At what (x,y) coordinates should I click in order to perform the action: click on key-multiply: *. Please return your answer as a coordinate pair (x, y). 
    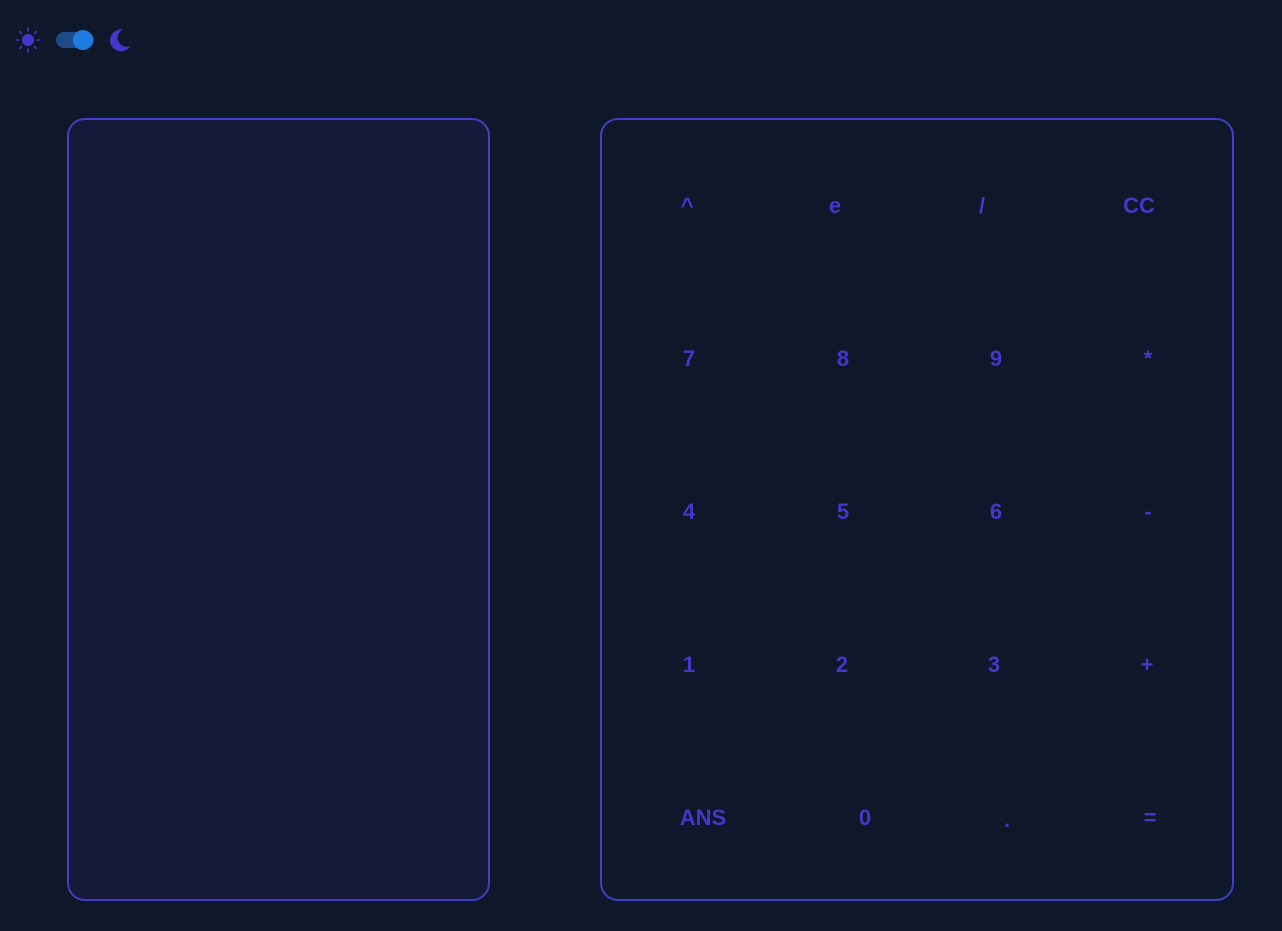
    Looking at the image, I should click on (1148, 359).